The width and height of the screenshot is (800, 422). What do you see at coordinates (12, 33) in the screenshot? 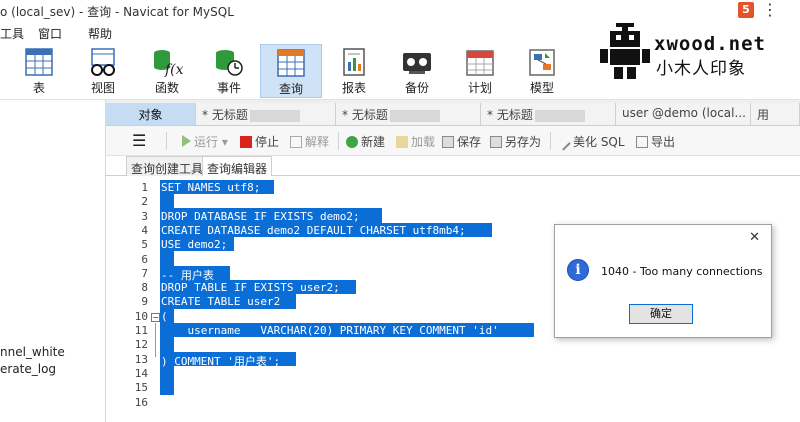
I see `menu-tools: 工具` at bounding box center [12, 33].